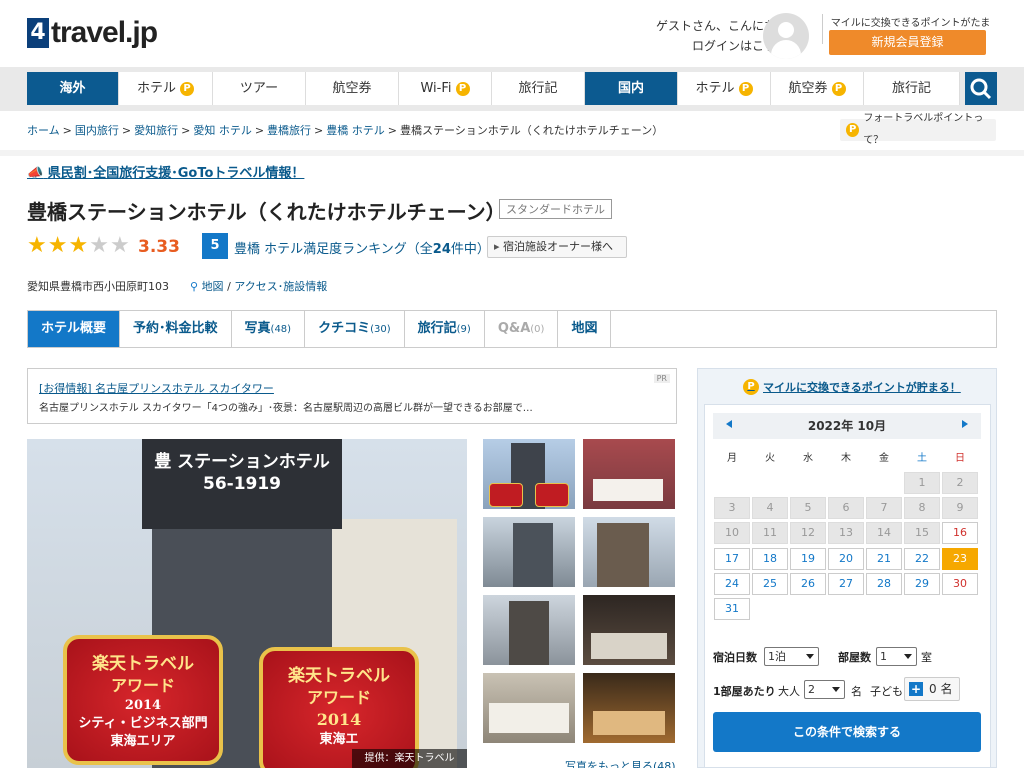 The width and height of the screenshot is (1024, 768). I want to click on campaign-link: 📣 県民割･全国旅行支援･GoToトラベル情報！, so click(165, 171).